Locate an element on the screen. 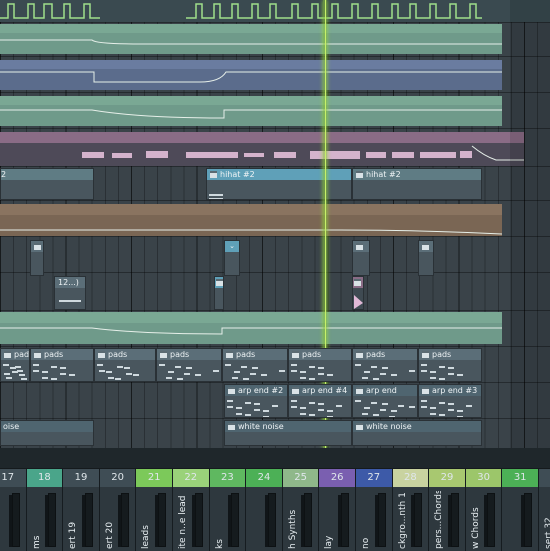 The image size is (550, 551). mixer-insert-number: 18 is located at coordinates (44, 478).